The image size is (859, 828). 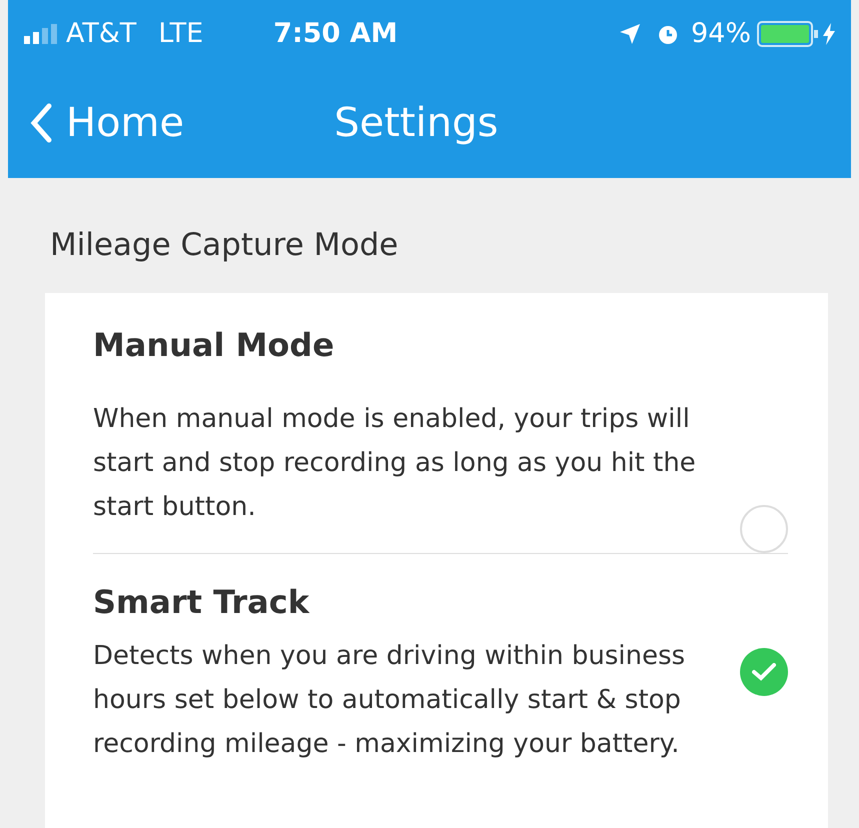 What do you see at coordinates (107, 123) in the screenshot?
I see `back-button: Home` at bounding box center [107, 123].